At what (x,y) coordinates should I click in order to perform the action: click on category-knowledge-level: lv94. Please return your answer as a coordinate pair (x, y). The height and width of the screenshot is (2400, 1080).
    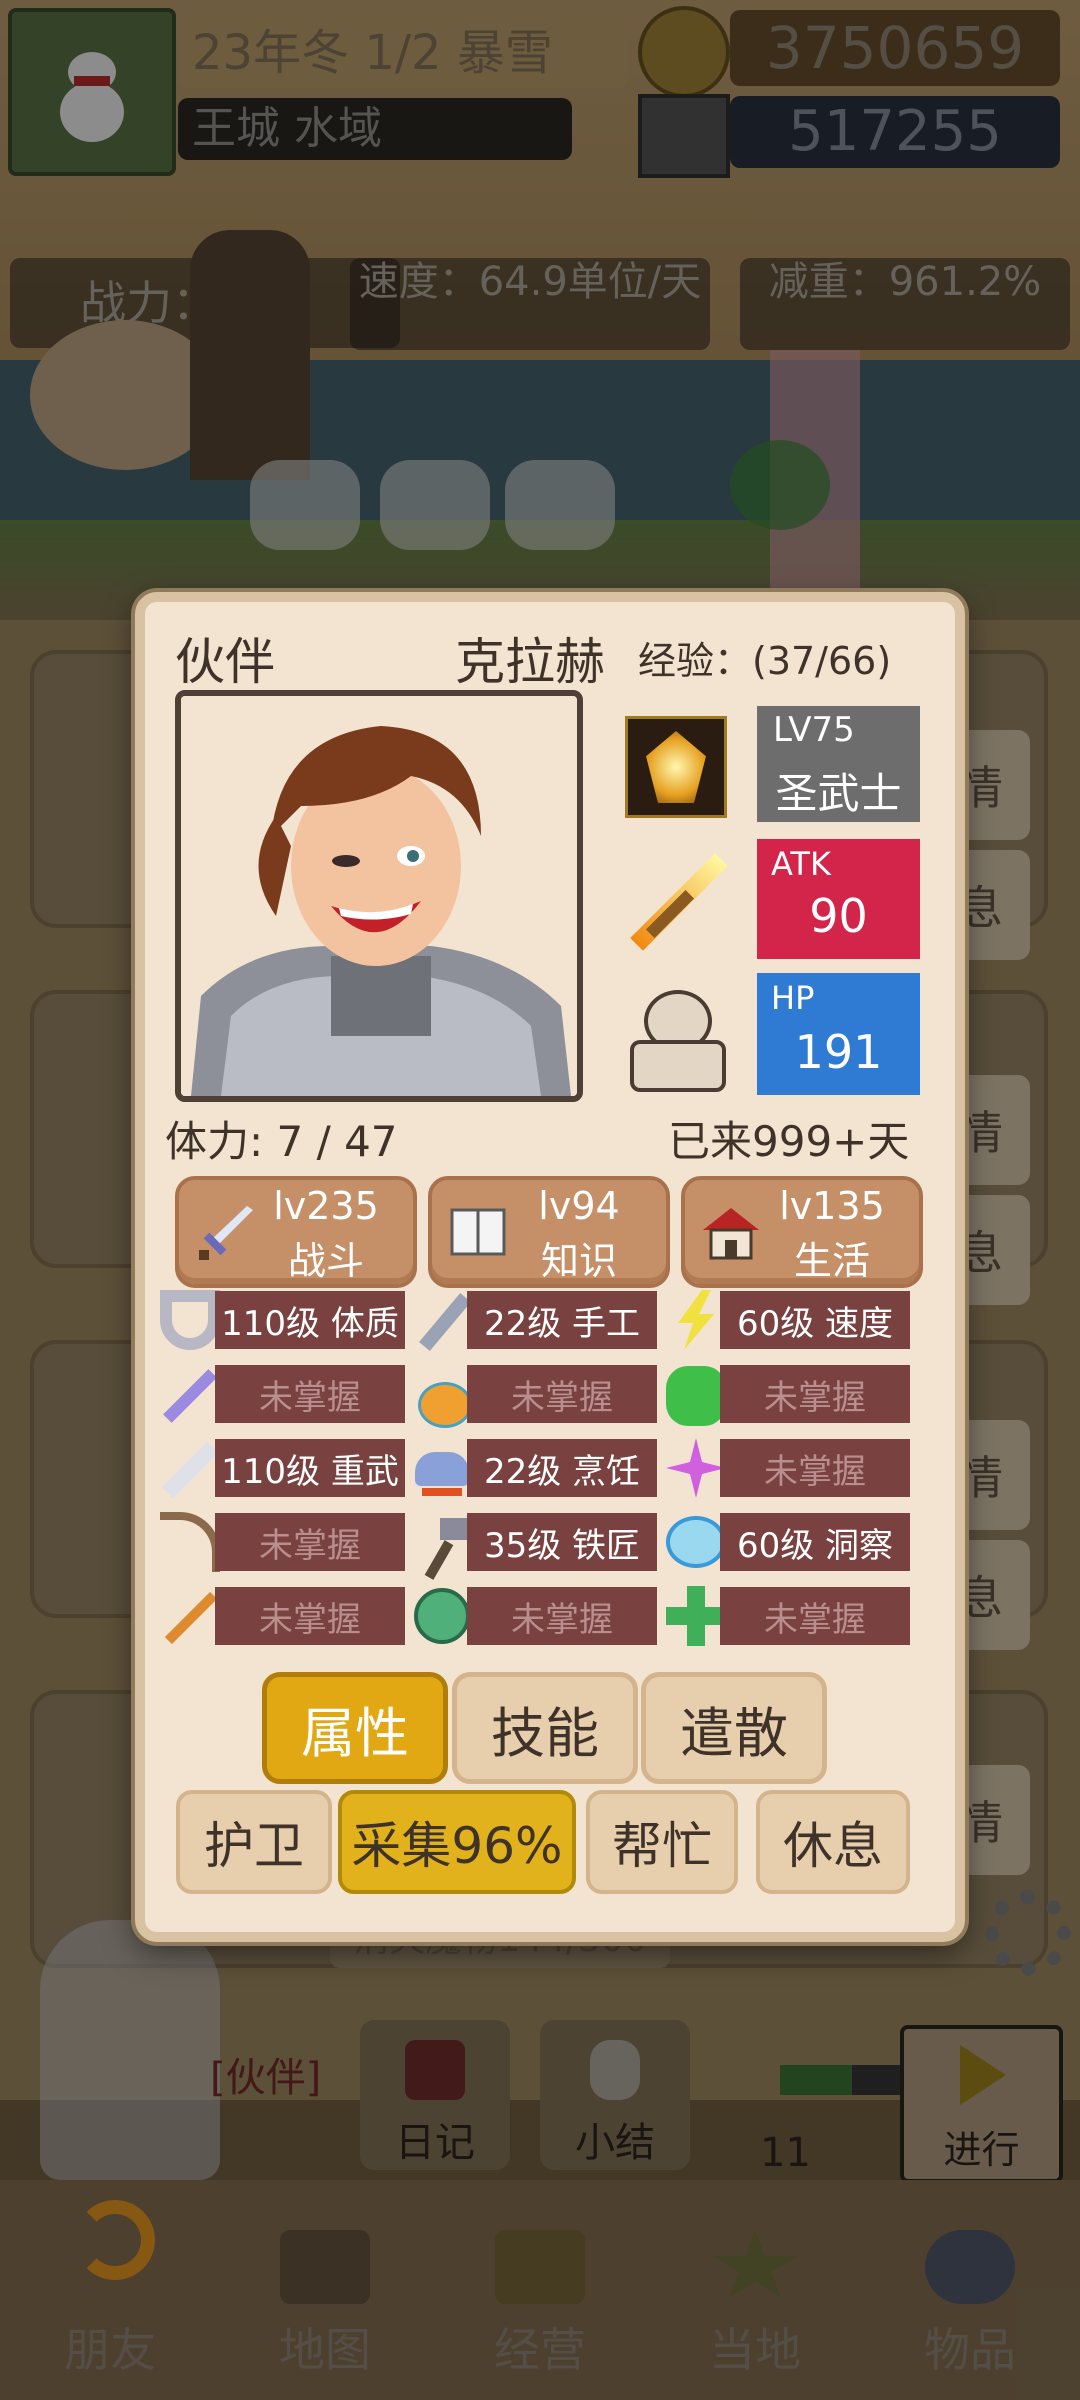
    Looking at the image, I should click on (579, 1206).